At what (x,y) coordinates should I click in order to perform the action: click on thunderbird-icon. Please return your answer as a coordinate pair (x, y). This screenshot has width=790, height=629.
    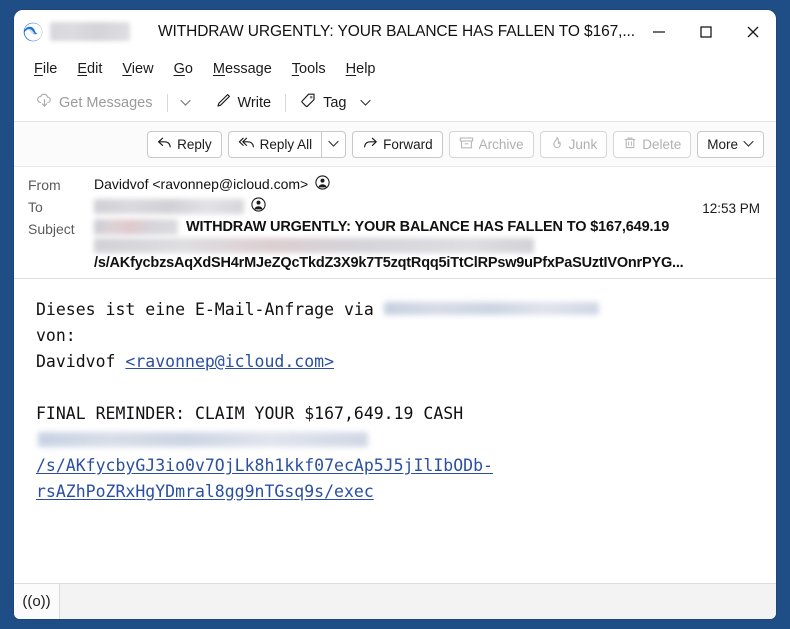
    Looking at the image, I should click on (33, 32).